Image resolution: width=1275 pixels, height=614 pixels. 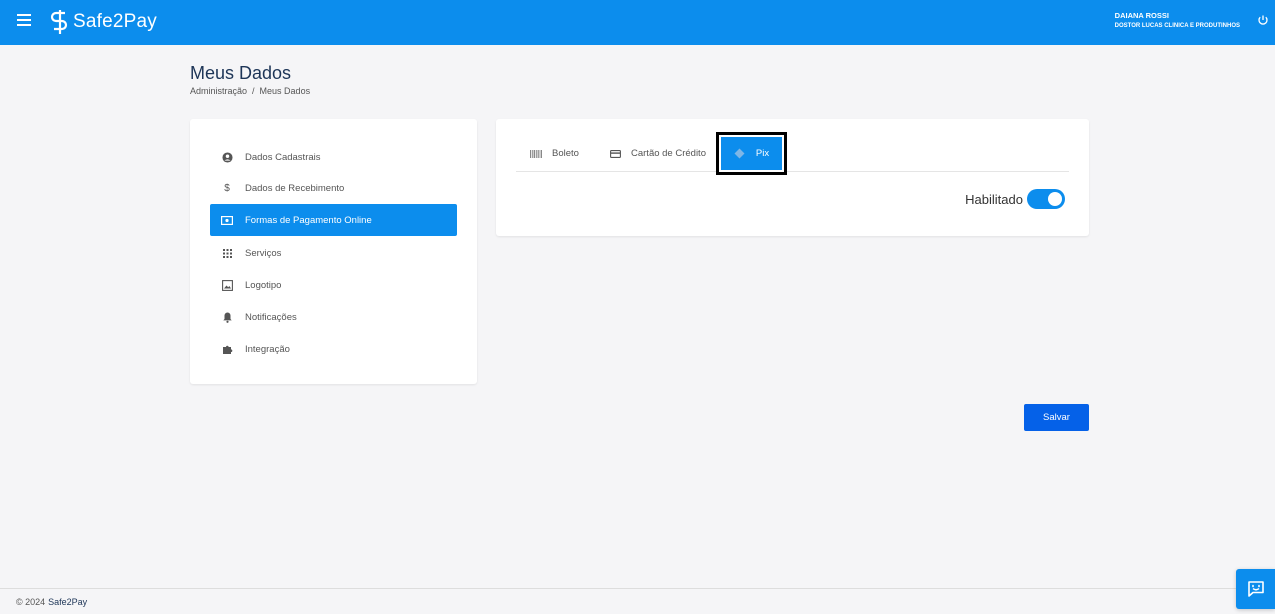 I want to click on toggle-knob, so click(x=1055, y=199).